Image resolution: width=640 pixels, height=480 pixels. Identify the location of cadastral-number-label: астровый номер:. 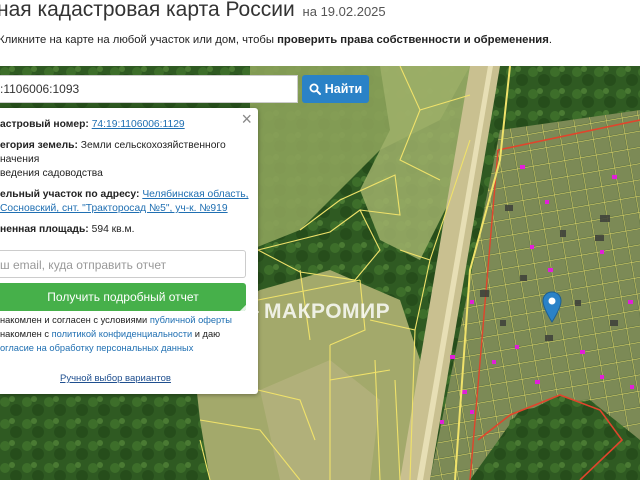
(44, 124).